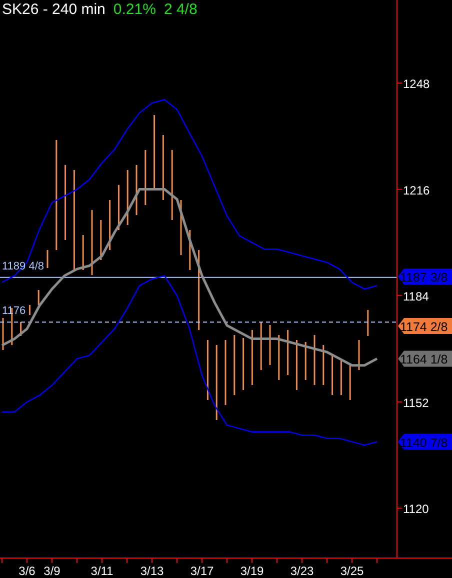  What do you see at coordinates (425, 326) in the screenshot?
I see `price-tag: 1174 2/8` at bounding box center [425, 326].